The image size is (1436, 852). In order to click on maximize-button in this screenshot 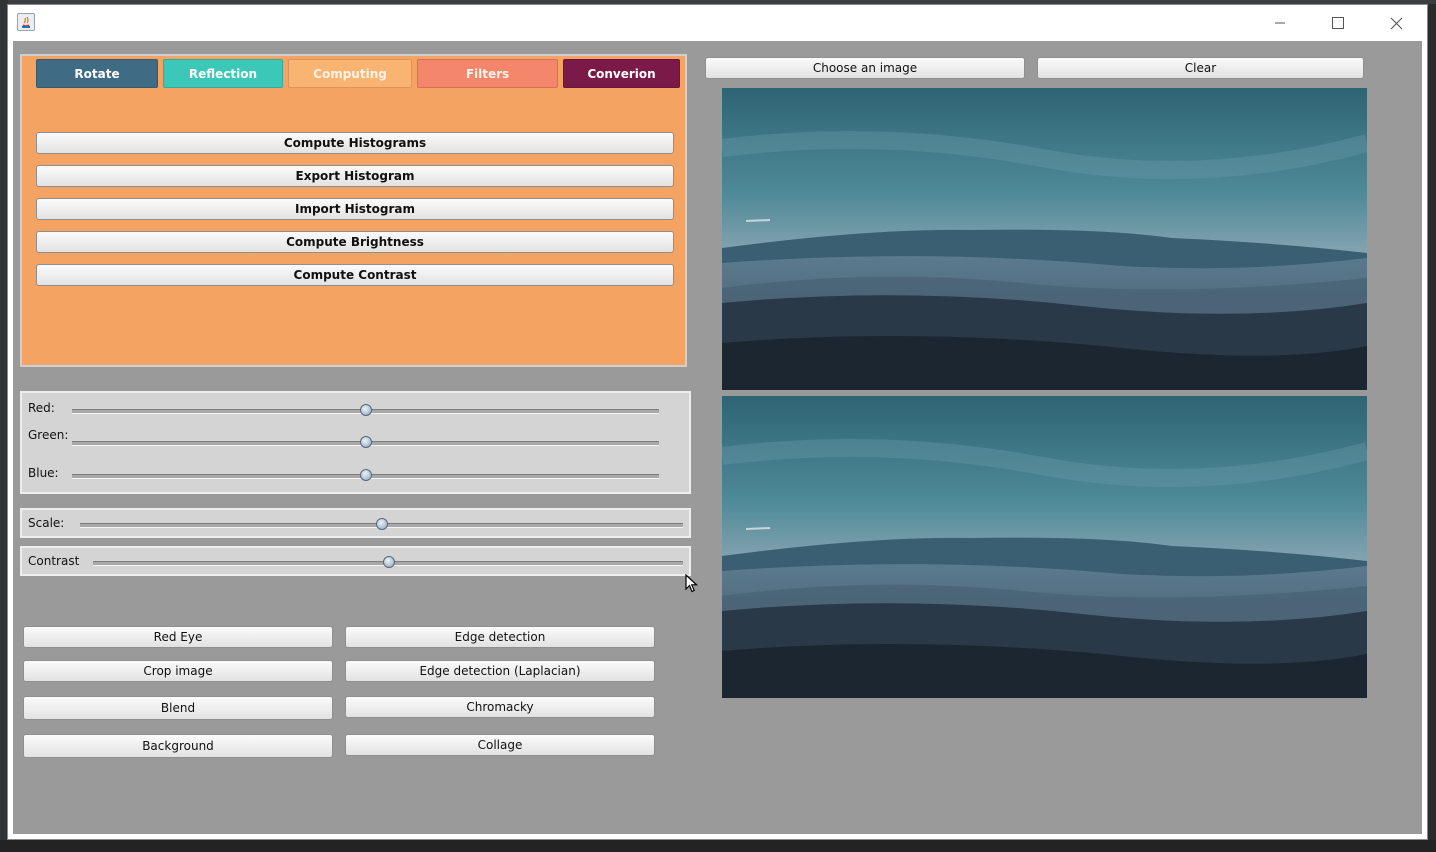, I will do `click(1338, 23)`.